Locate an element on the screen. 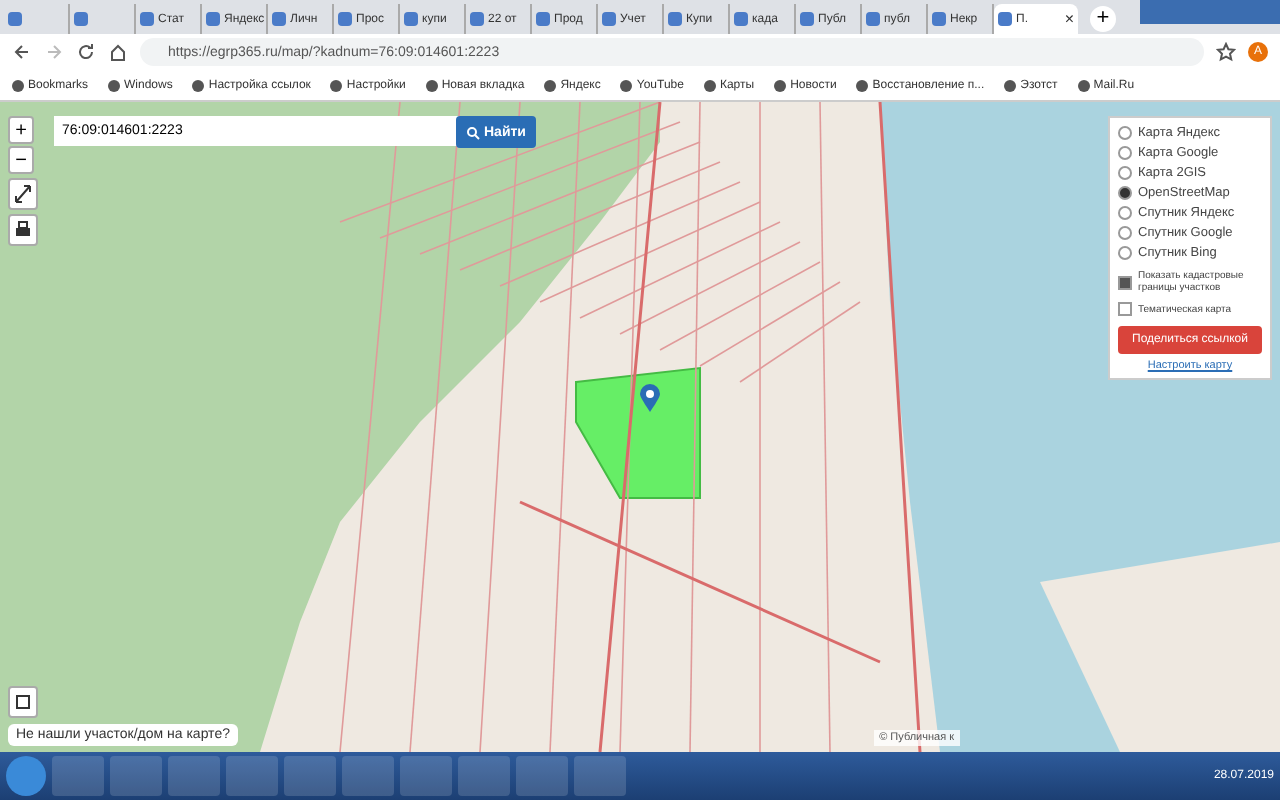  zoom-out-button: − is located at coordinates (21, 160).